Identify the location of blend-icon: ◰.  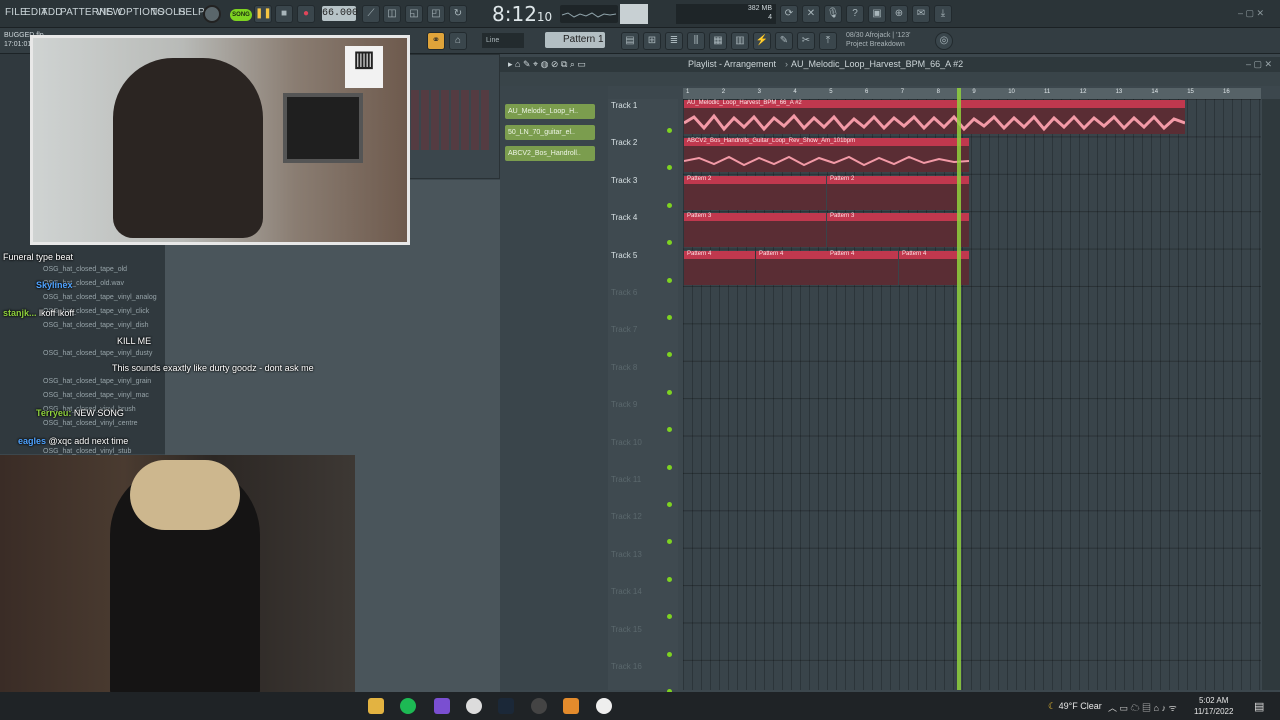
(436, 14).